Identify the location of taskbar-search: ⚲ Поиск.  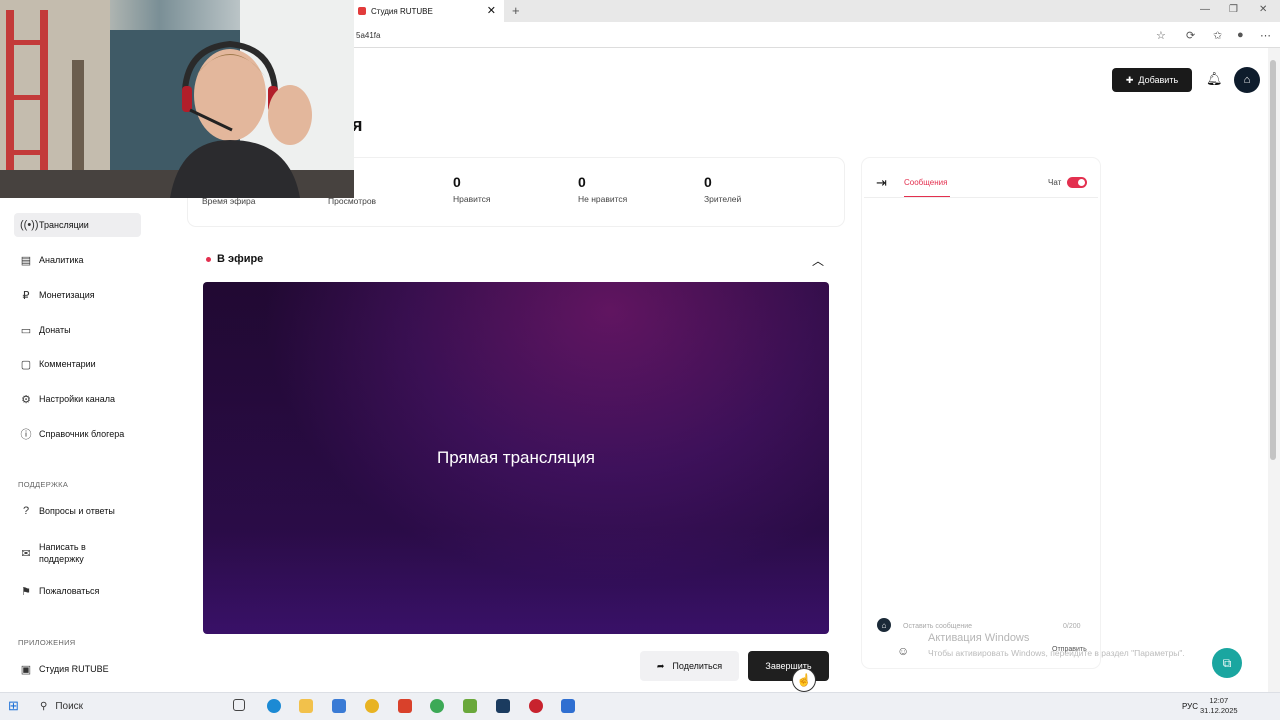
(124, 706).